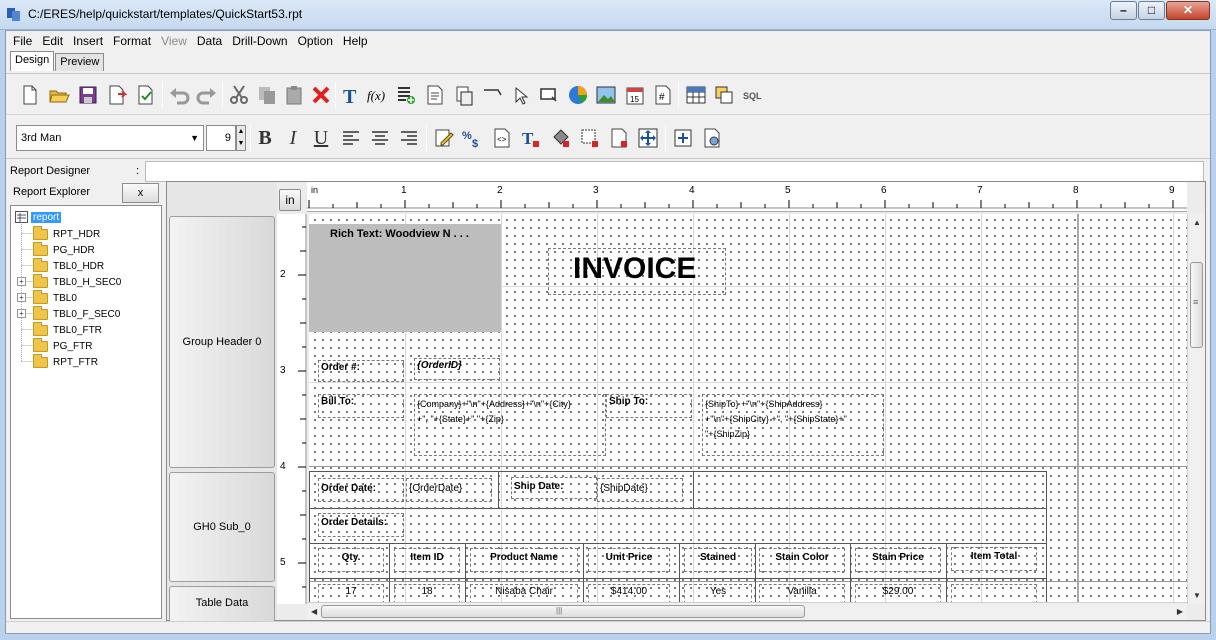  Describe the element at coordinates (59, 95) in the screenshot. I see `open-icon` at that location.